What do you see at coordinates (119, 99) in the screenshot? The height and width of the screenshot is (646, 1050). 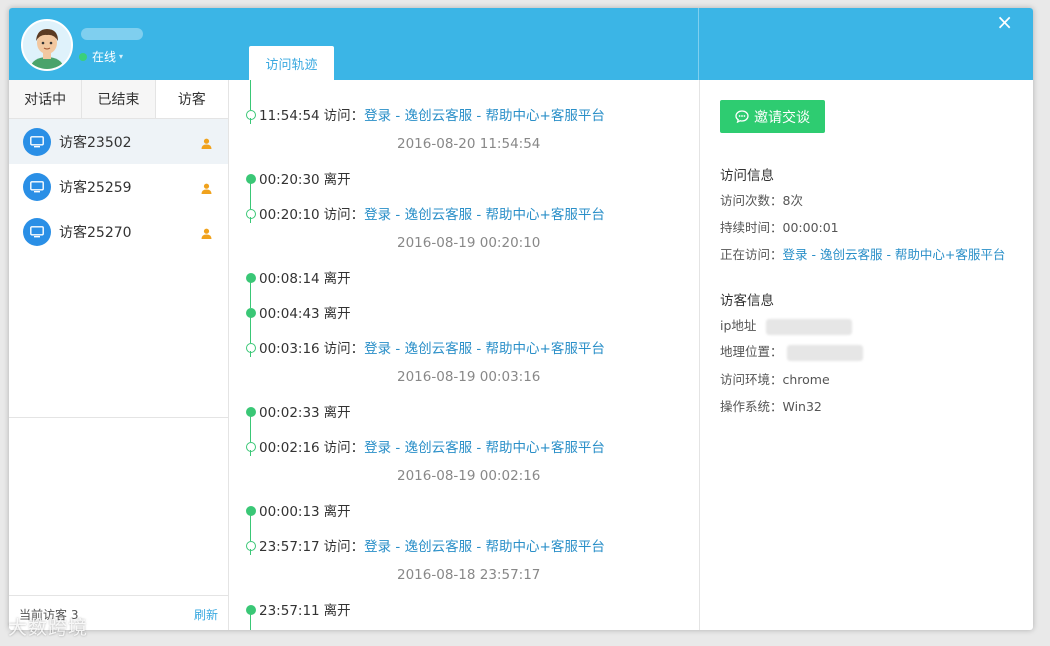 I see `tab-ended: 已结束` at bounding box center [119, 99].